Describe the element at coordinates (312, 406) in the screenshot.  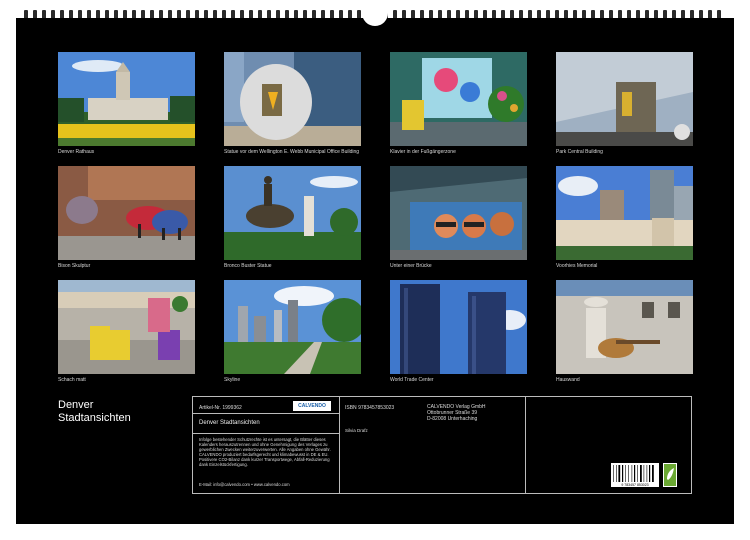
I see `calvendo-logo: CALVENDO` at that location.